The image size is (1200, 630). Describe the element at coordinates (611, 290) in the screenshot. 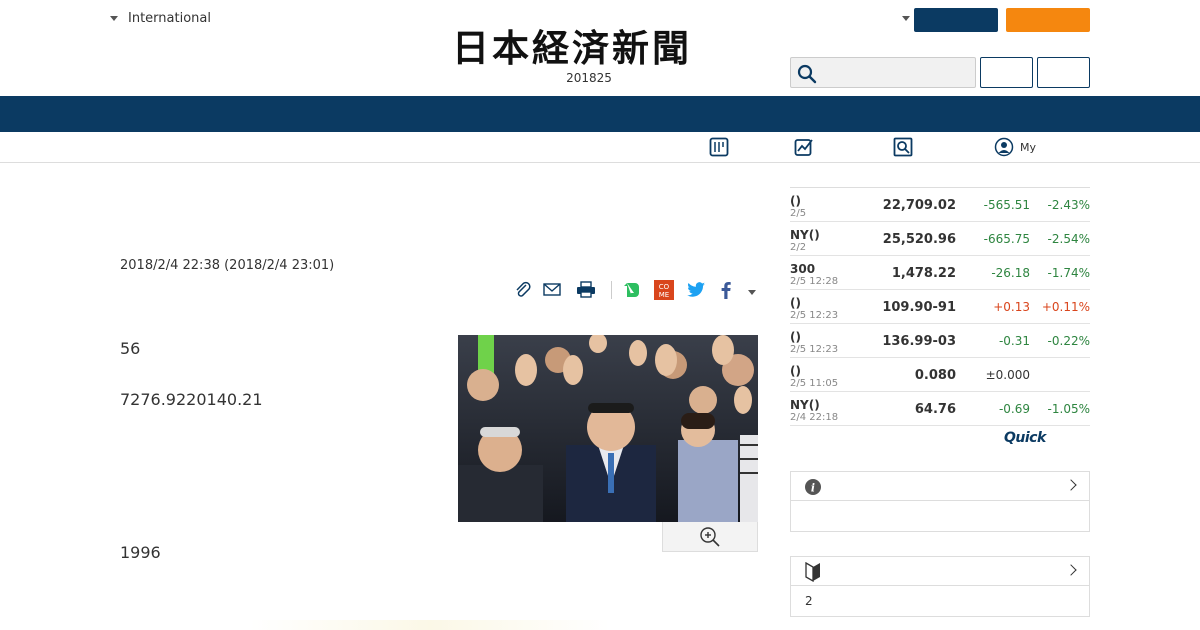

I see `share-divider` at that location.